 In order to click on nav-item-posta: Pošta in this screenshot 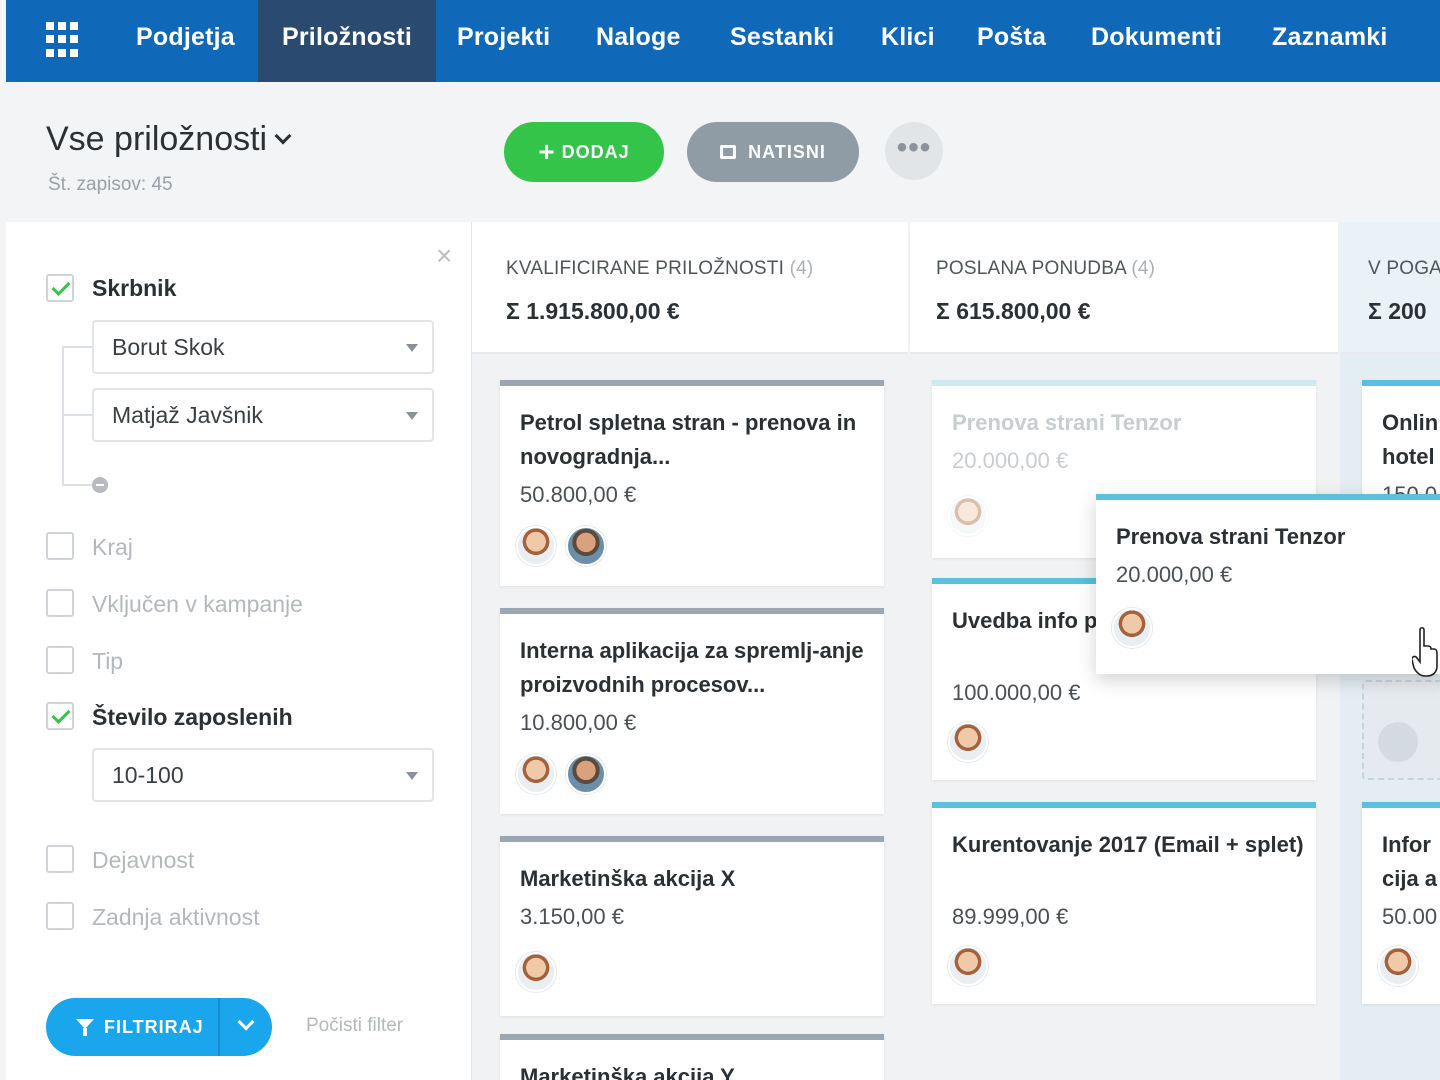, I will do `click(1011, 41)`.